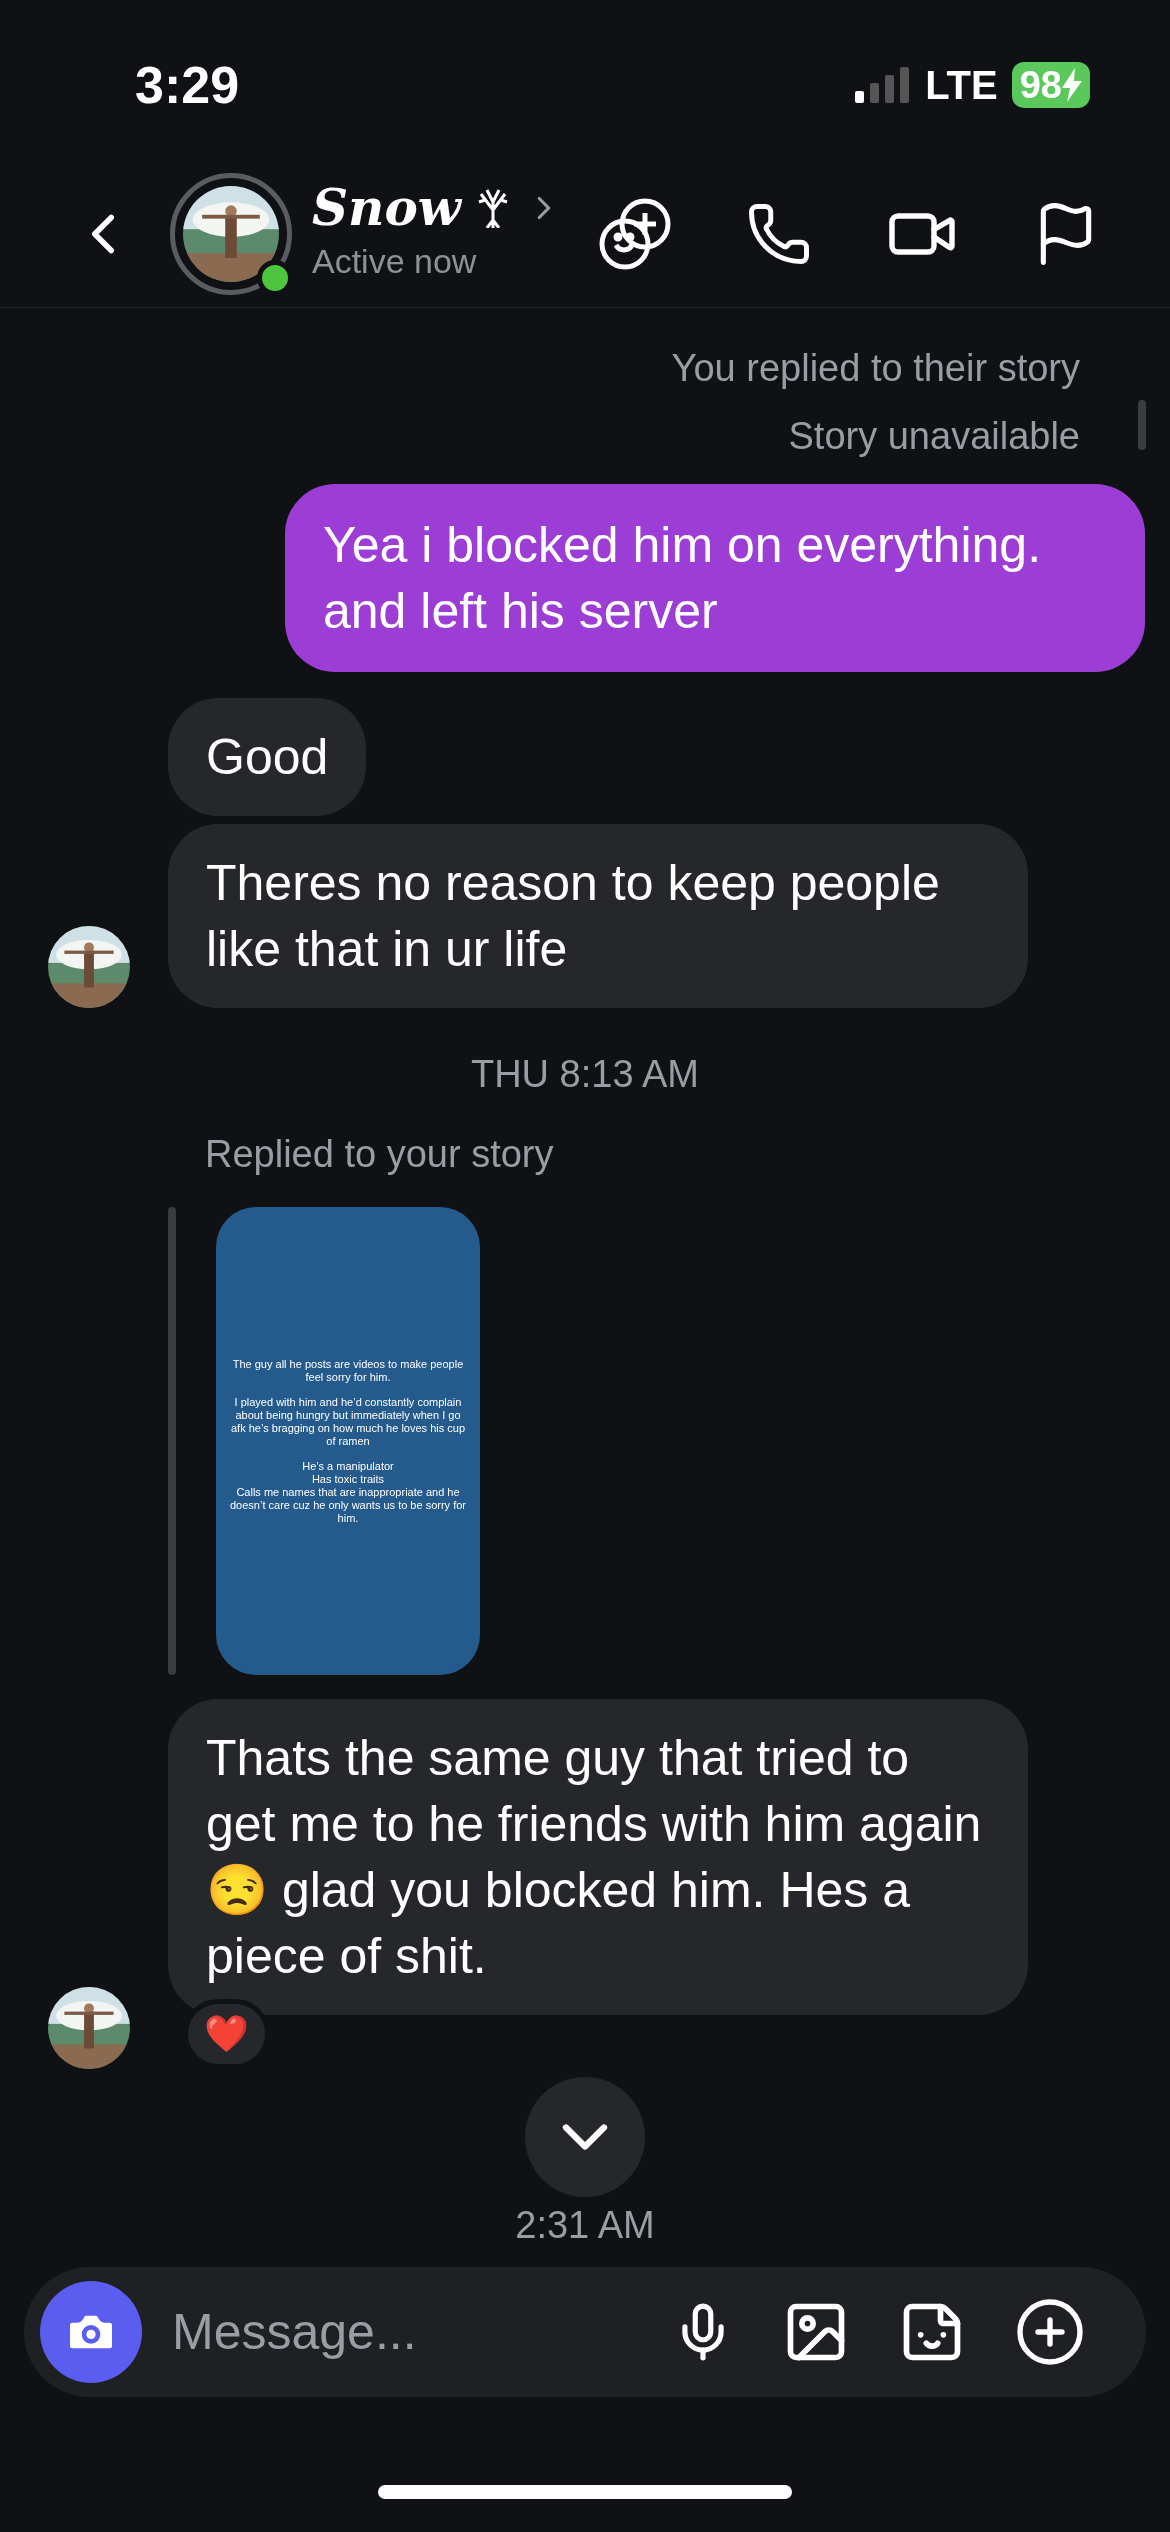  I want to click on reply-label: Replied to your story, so click(380, 1154).